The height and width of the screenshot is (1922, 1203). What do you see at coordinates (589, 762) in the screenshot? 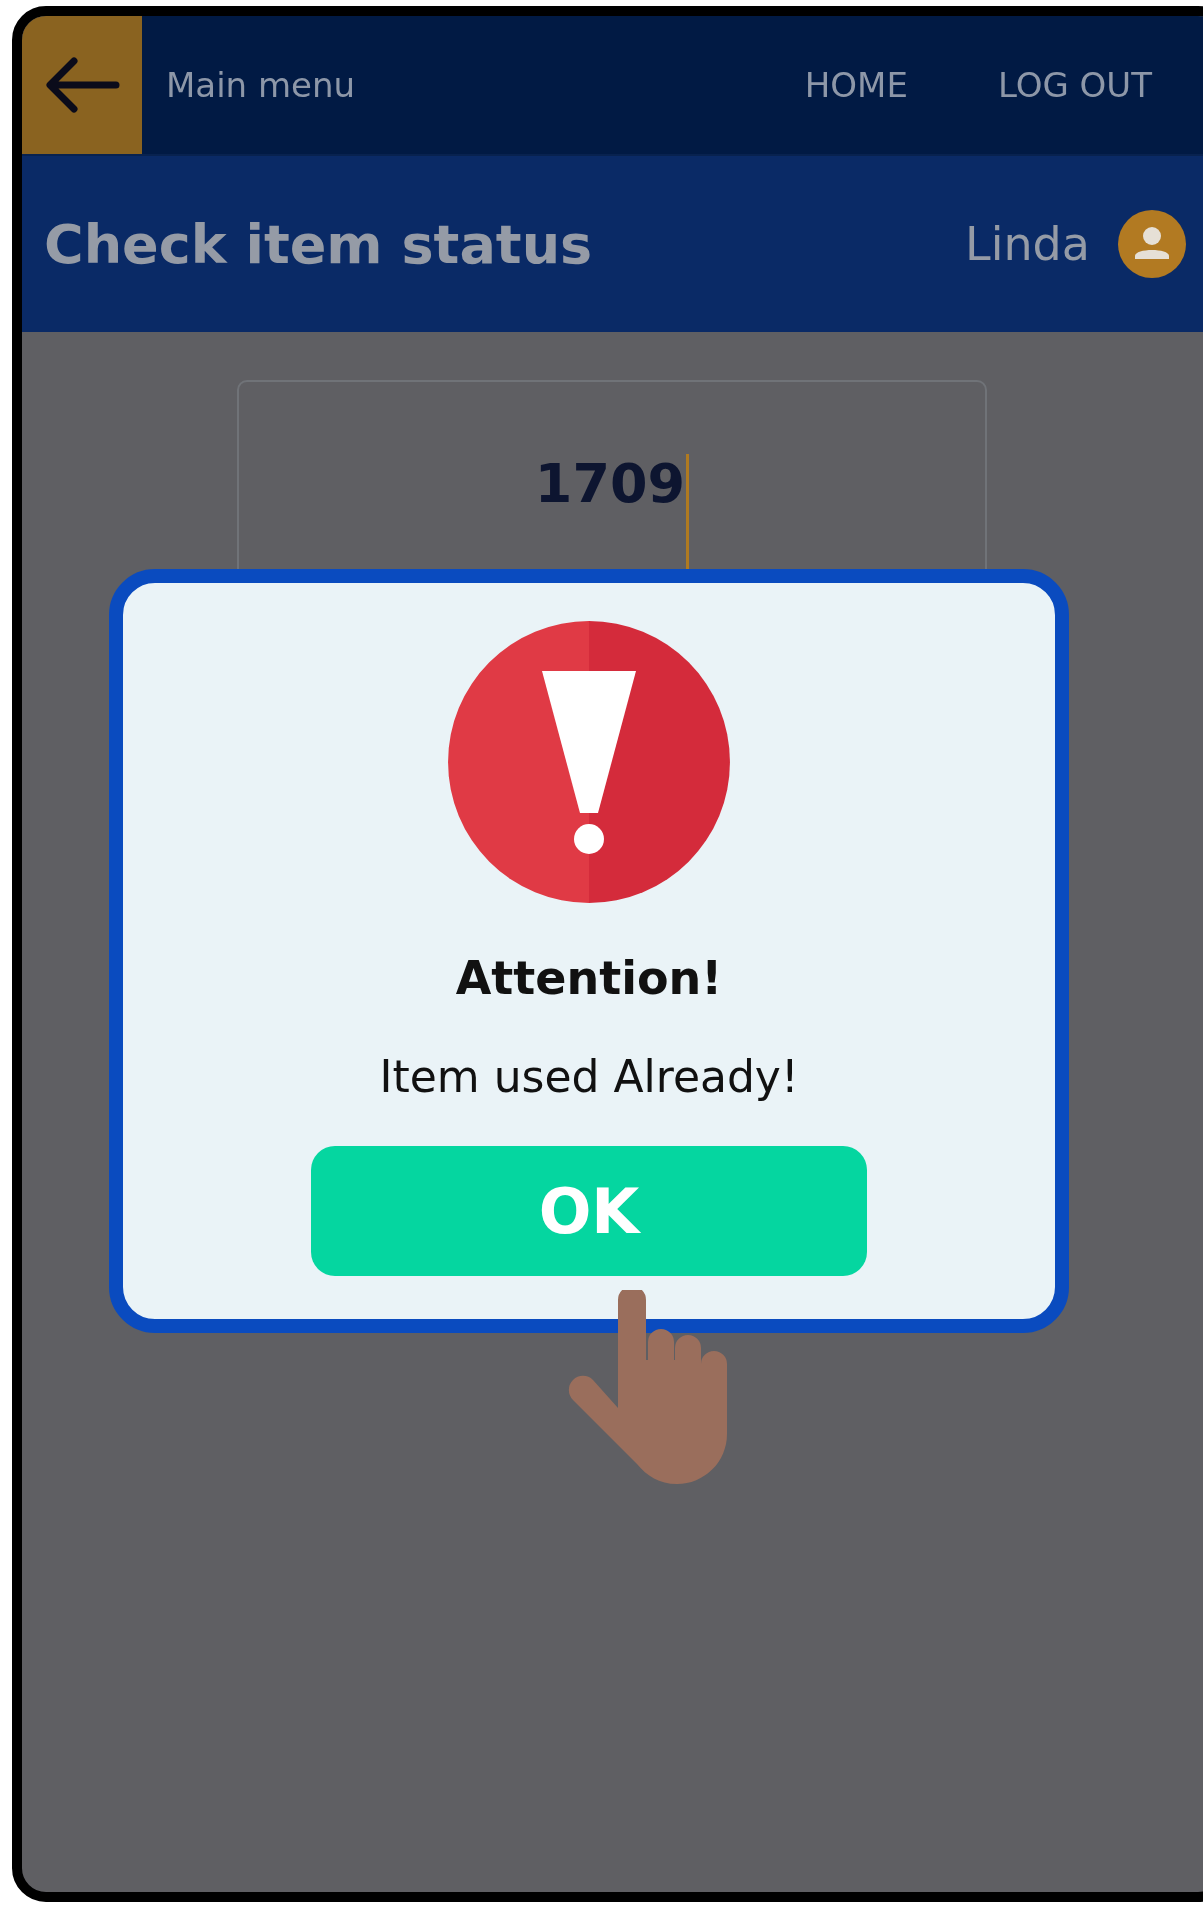
I see `warning-icon` at bounding box center [589, 762].